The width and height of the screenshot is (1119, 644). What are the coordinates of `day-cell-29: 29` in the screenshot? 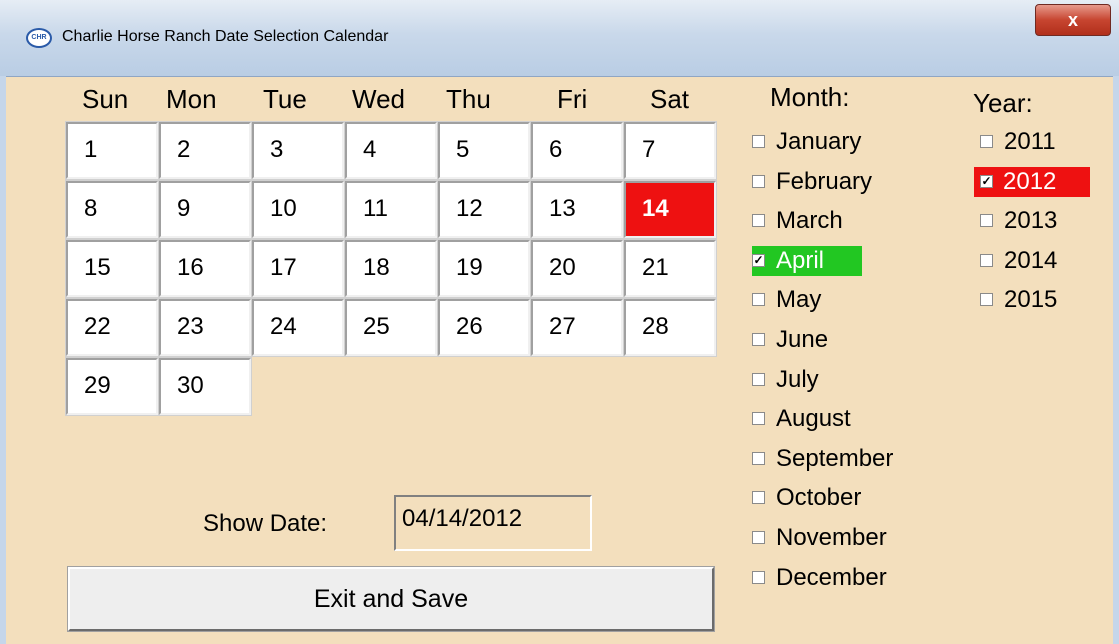 It's located at (112, 386).